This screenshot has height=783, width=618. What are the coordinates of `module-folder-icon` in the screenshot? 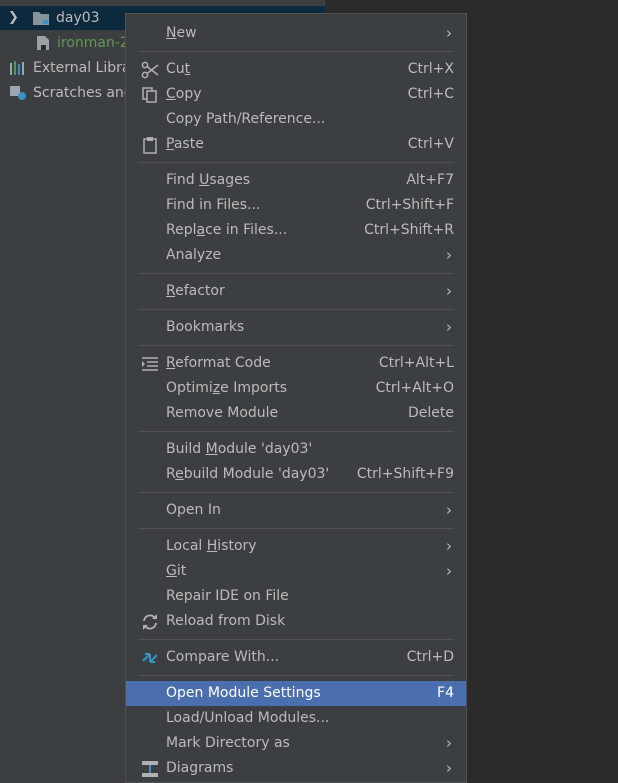 It's located at (41, 18).